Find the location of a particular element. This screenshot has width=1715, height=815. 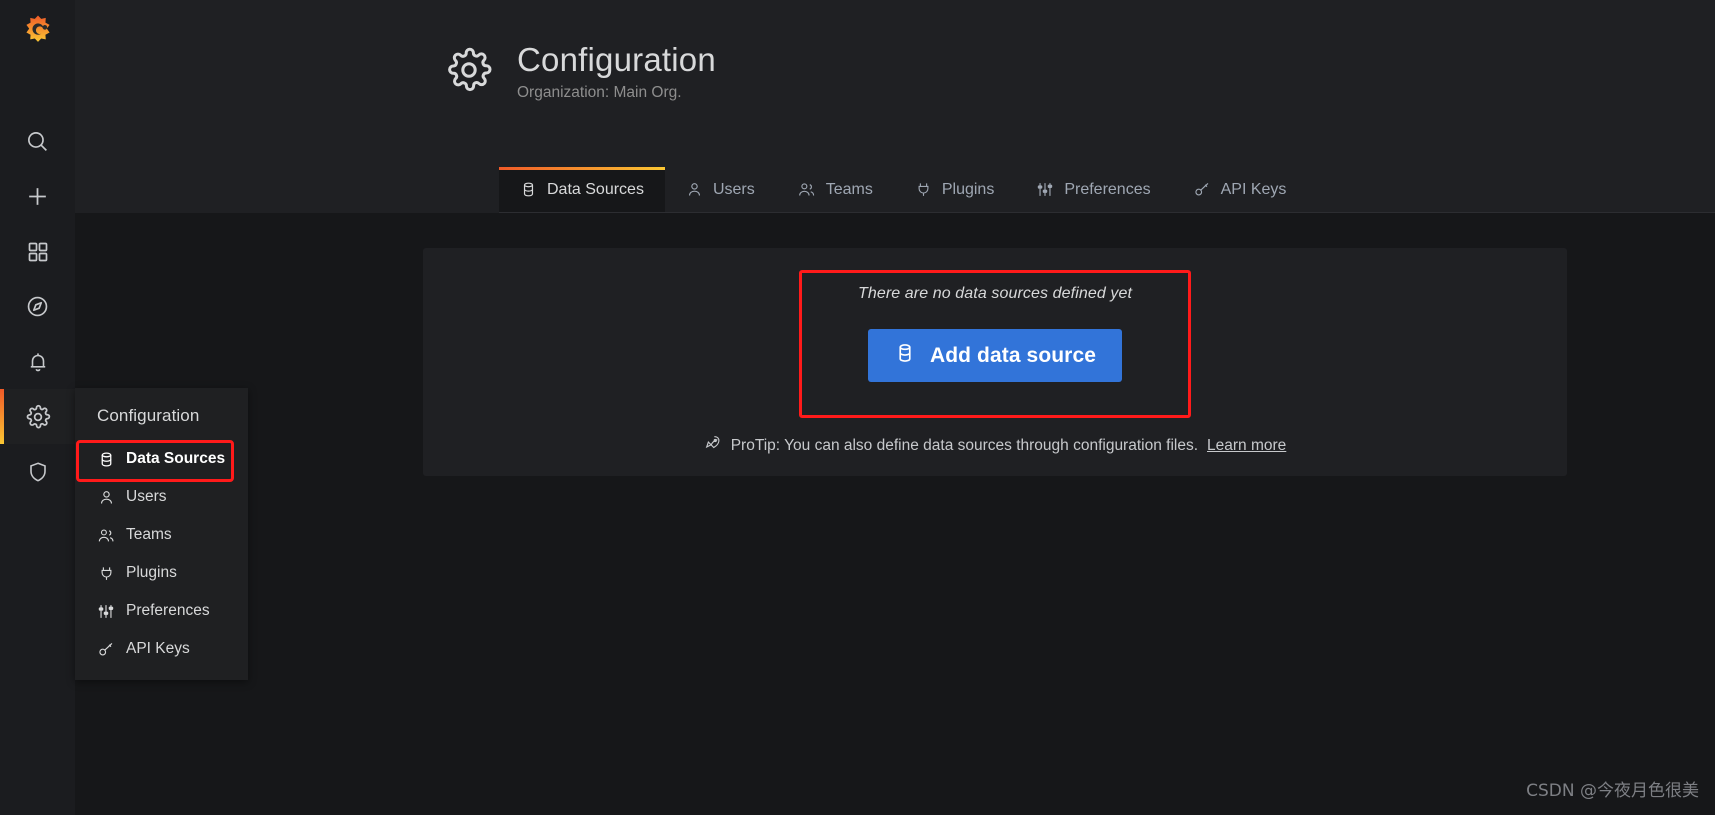

flyout-item-teams: Teams is located at coordinates (161, 535).